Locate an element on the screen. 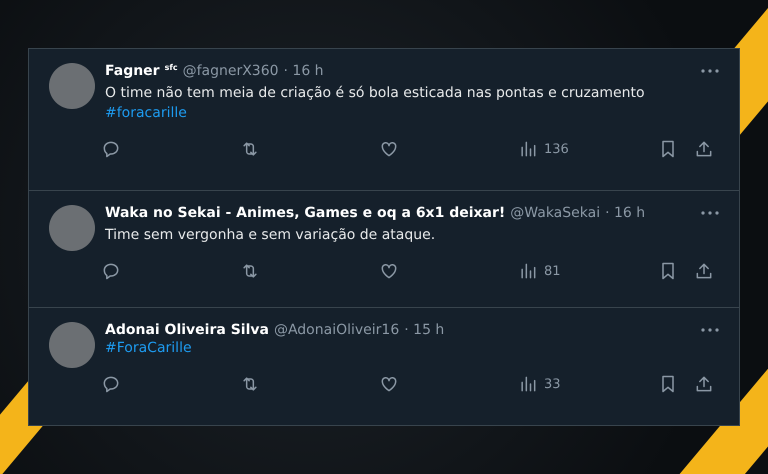 The width and height of the screenshot is (768, 474). view-count: 81 is located at coordinates (552, 271).